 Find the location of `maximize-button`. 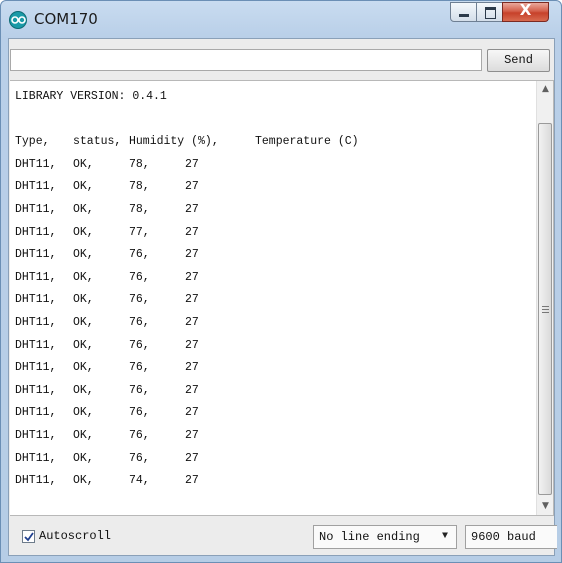

maximize-button is located at coordinates (489, 12).